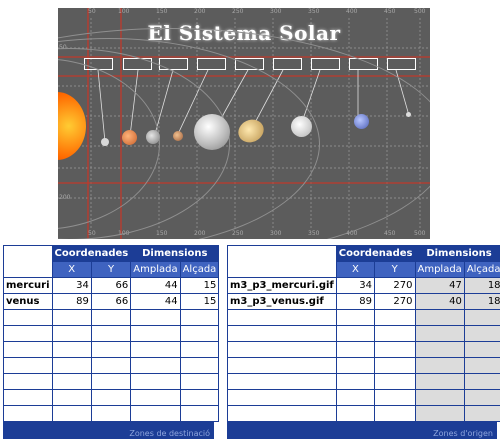 The height and width of the screenshot is (444, 500). I want to click on width-cell: 40, so click(439, 301).